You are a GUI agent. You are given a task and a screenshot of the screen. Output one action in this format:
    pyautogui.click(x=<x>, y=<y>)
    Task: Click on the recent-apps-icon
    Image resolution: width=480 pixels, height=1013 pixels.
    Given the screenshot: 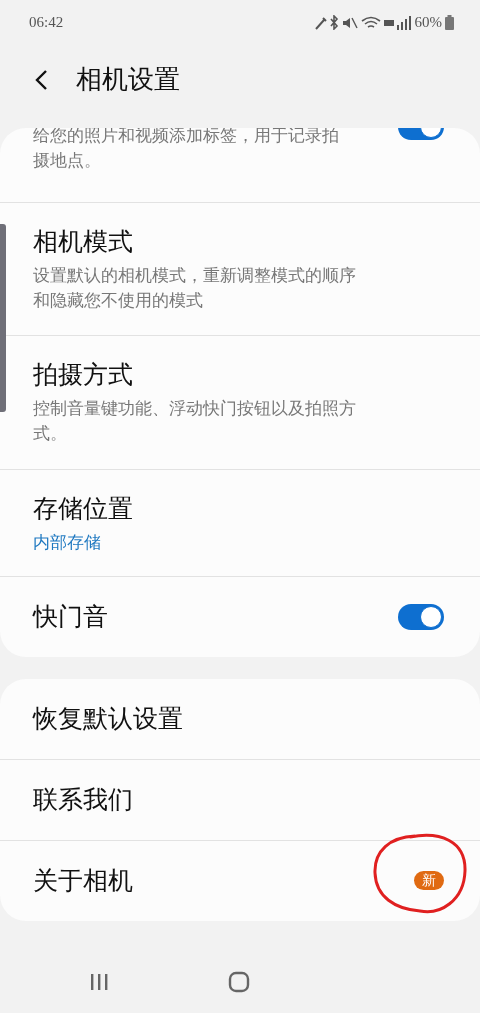 What is the action you would take?
    pyautogui.click(x=99, y=982)
    